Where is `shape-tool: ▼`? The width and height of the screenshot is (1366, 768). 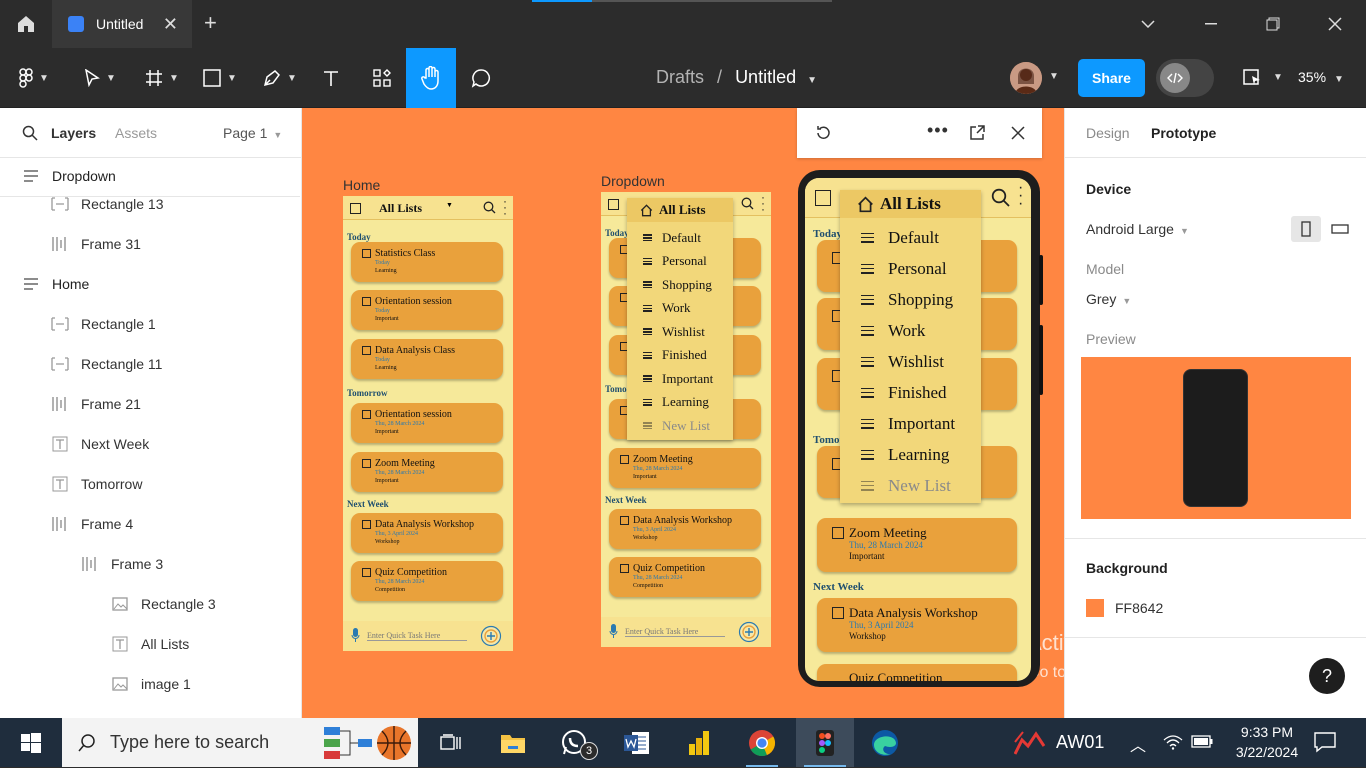
shape-tool: ▼ is located at coordinates (220, 78).